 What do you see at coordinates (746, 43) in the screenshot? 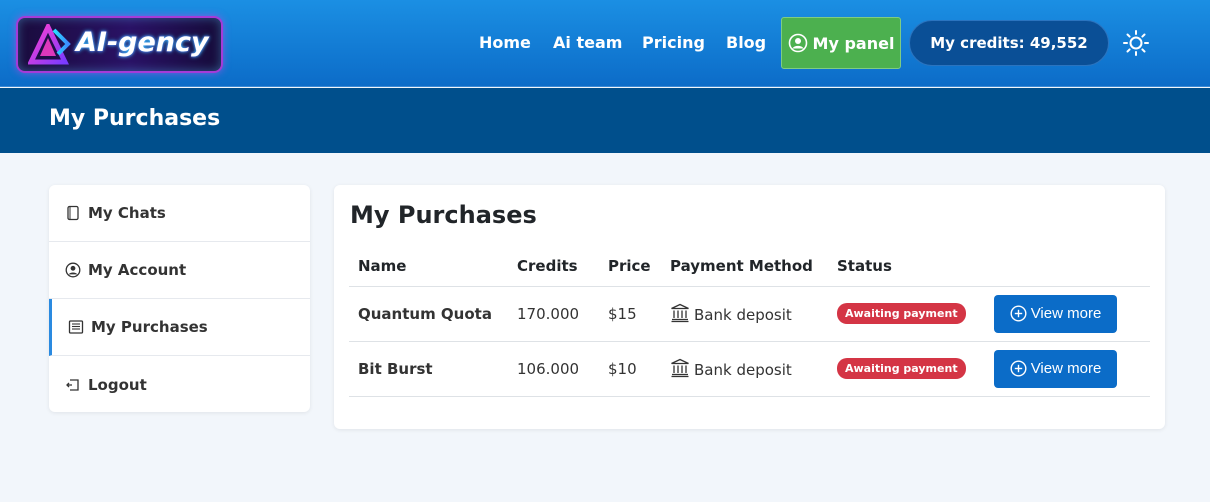
I see `nav-blog-link: Blog` at bounding box center [746, 43].